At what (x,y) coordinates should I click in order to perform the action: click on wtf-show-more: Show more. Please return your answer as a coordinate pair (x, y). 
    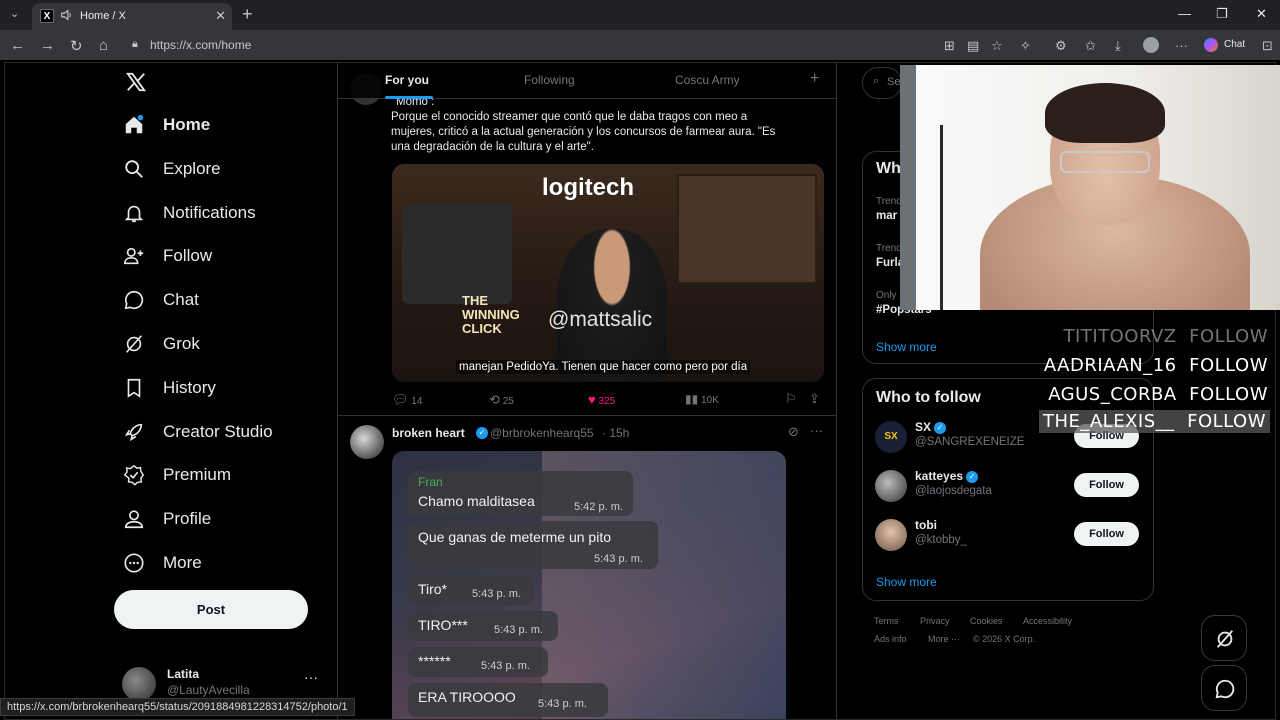
    Looking at the image, I should click on (906, 582).